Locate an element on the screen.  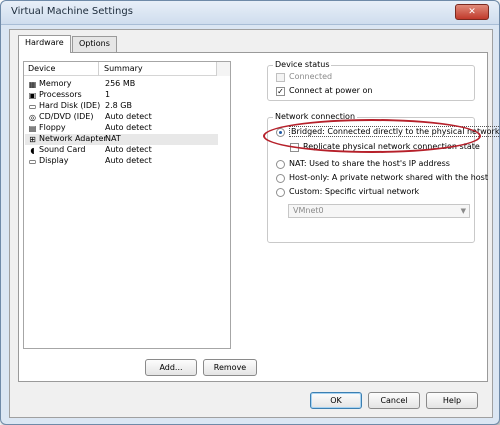
device-status-legend: Device status is located at coordinates (302, 64).